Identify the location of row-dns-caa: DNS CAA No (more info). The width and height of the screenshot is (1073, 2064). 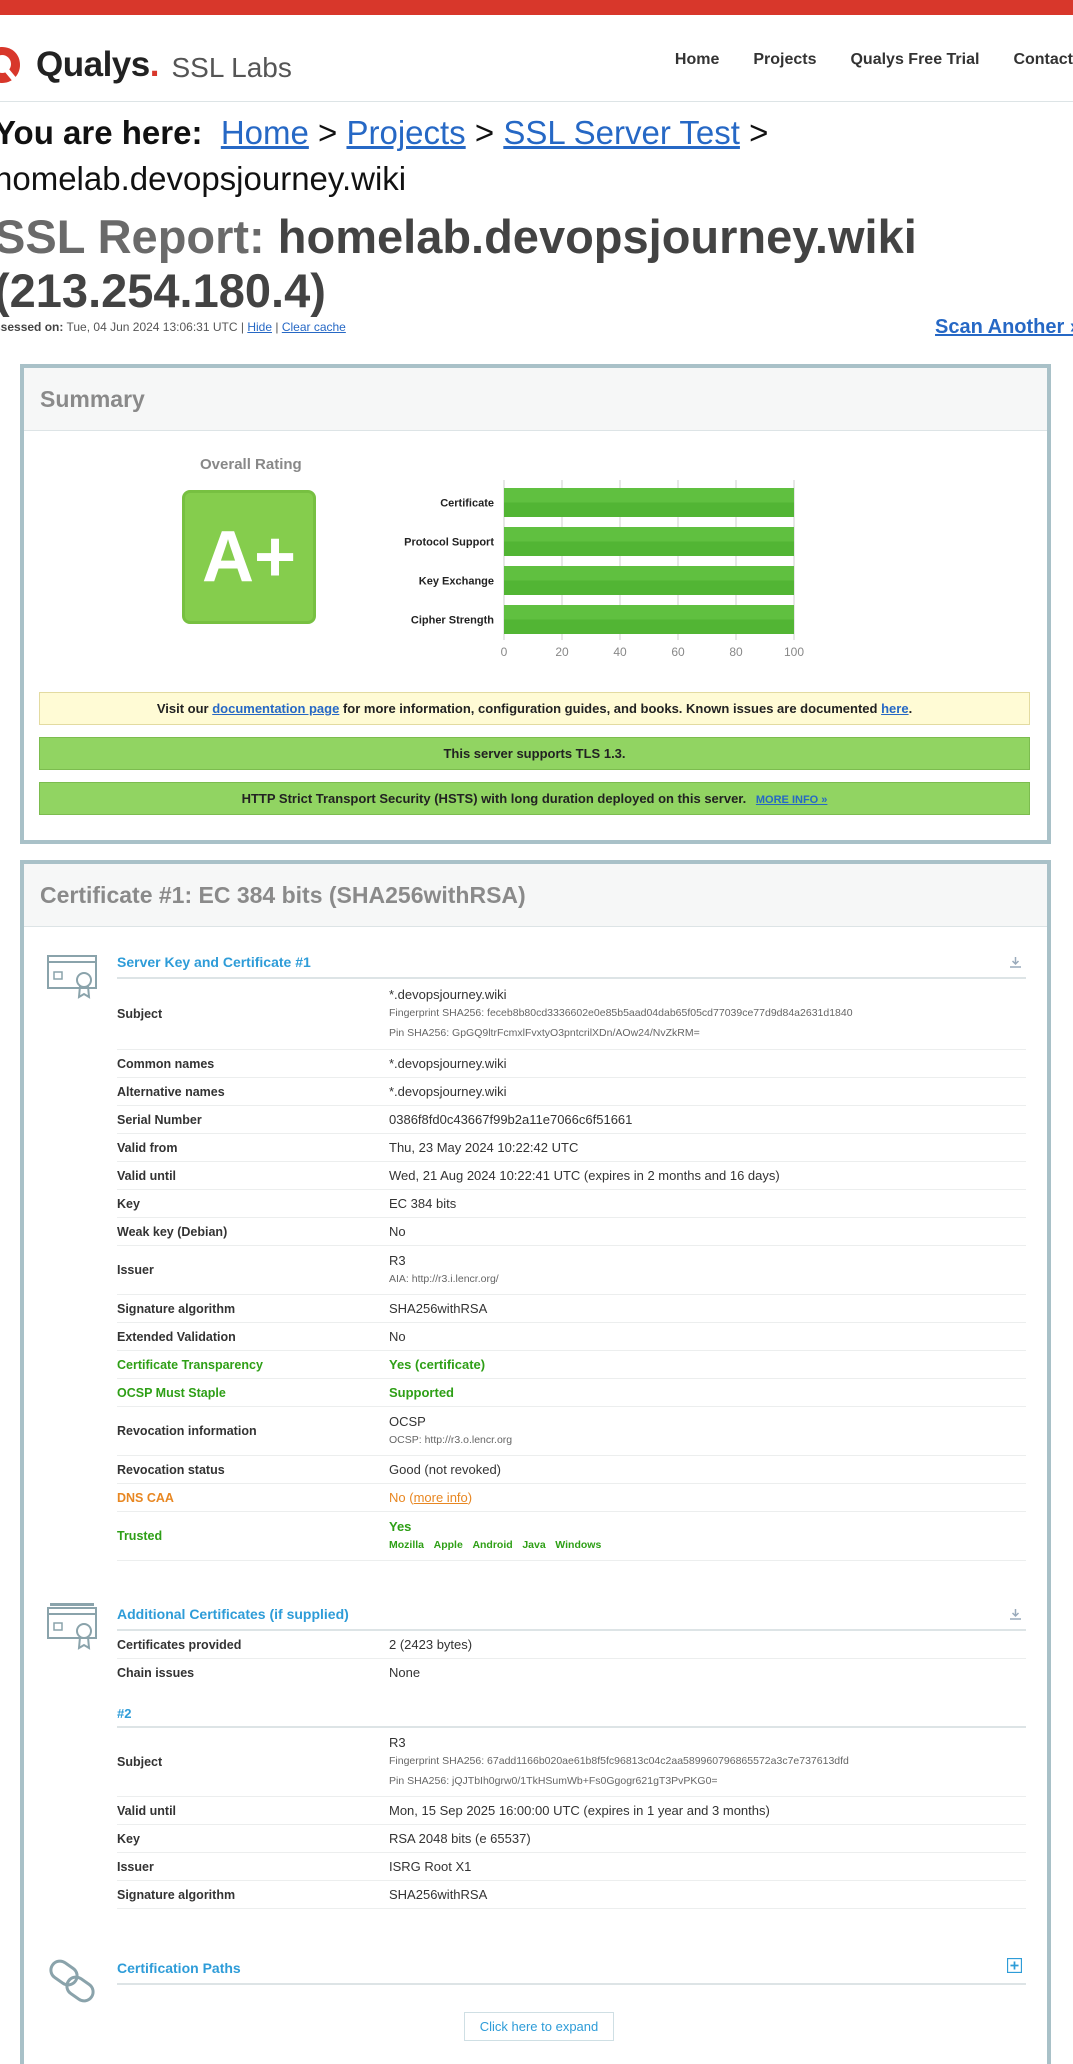
(571, 1498).